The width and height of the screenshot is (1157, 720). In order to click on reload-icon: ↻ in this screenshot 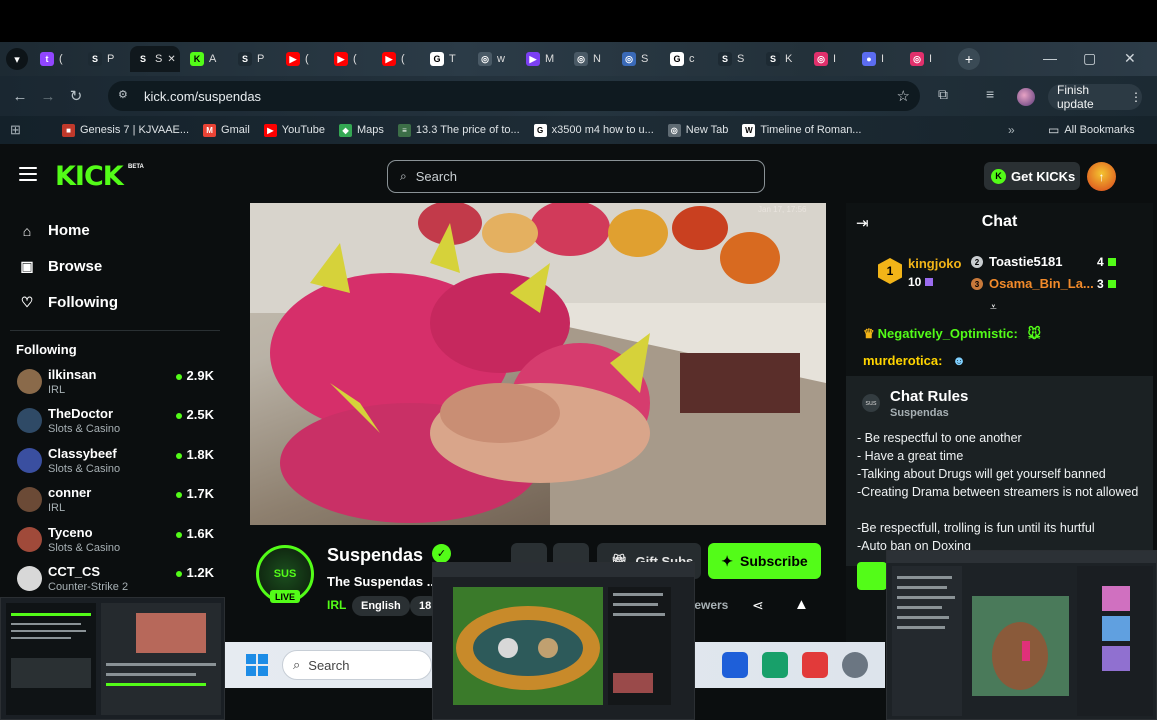, I will do `click(76, 96)`.